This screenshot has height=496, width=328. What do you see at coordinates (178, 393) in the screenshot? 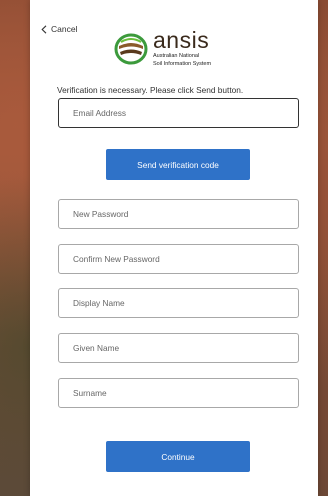
I see `surname-field` at bounding box center [178, 393].